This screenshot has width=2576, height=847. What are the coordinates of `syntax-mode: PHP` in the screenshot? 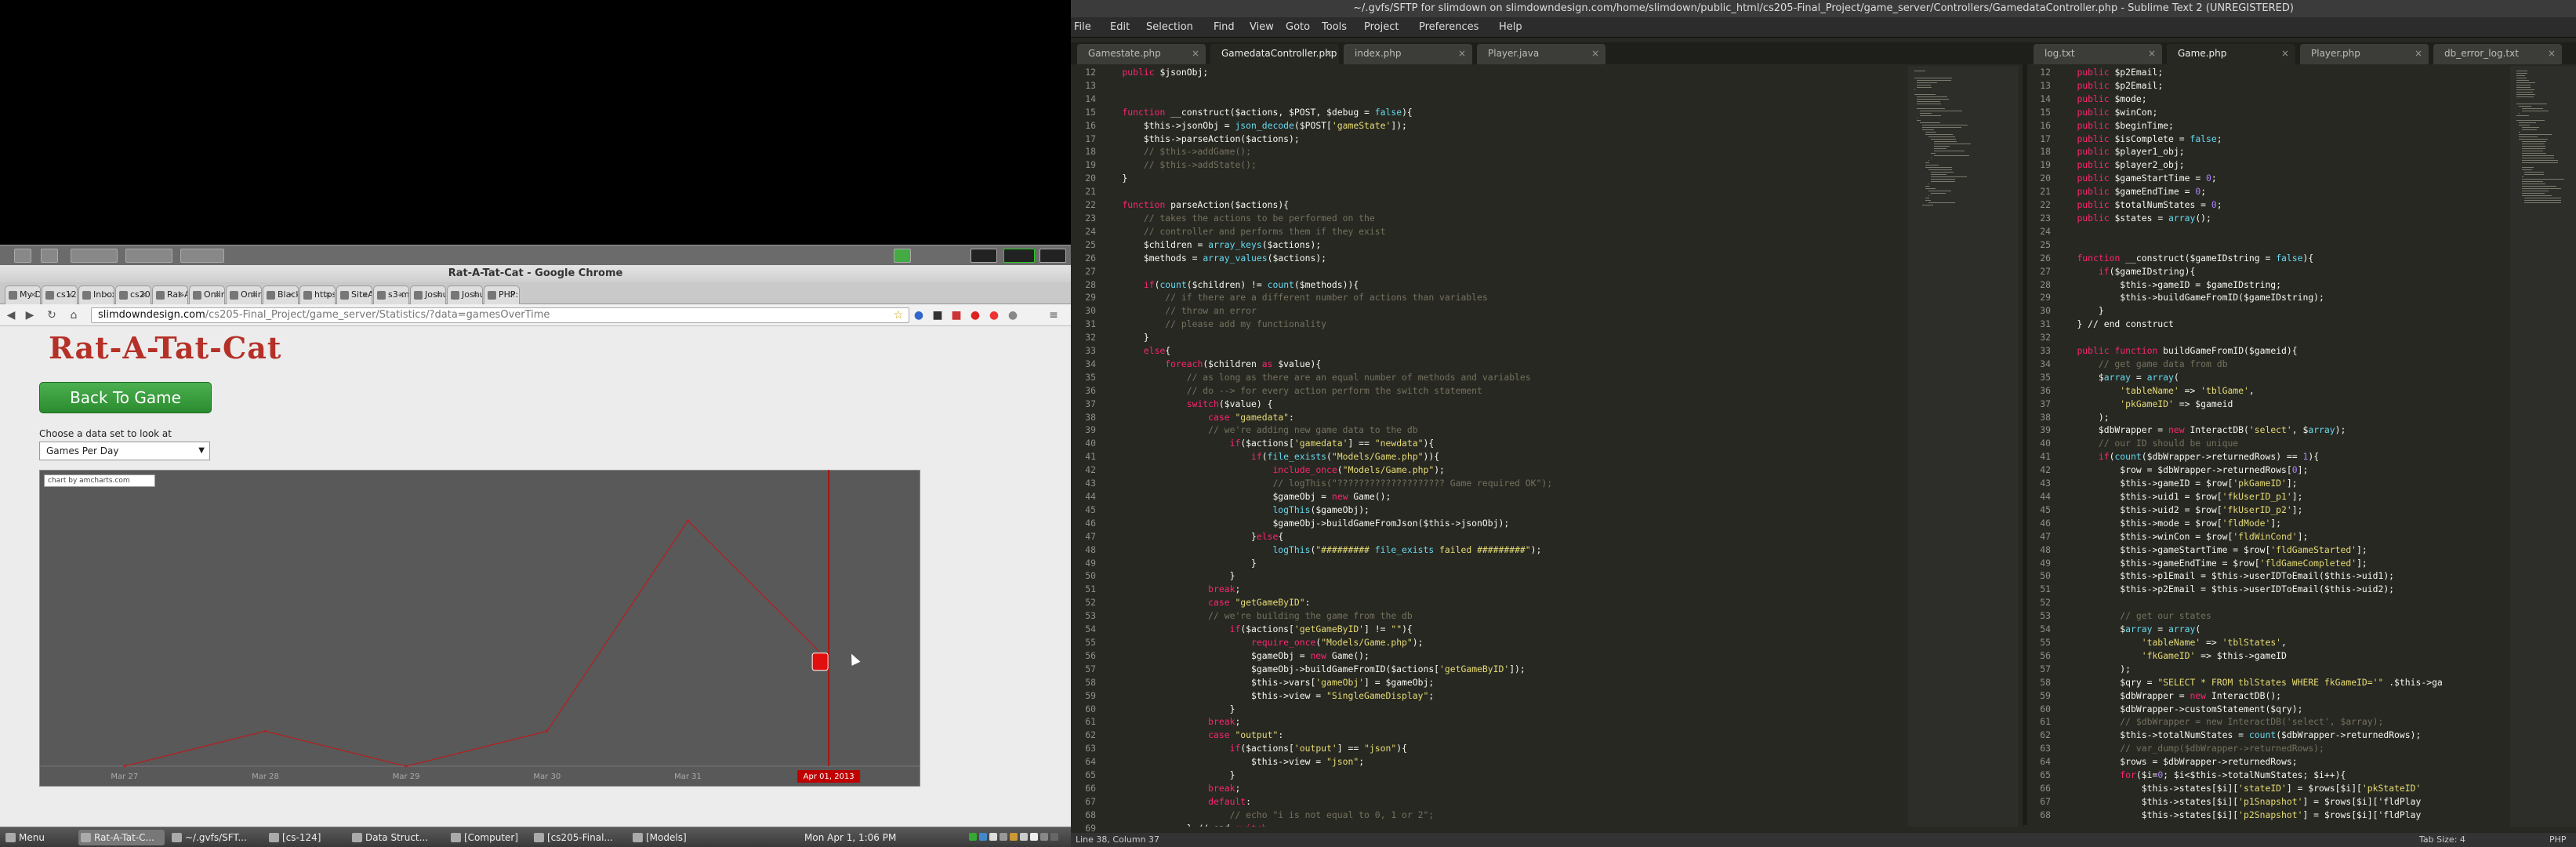 It's located at (2558, 840).